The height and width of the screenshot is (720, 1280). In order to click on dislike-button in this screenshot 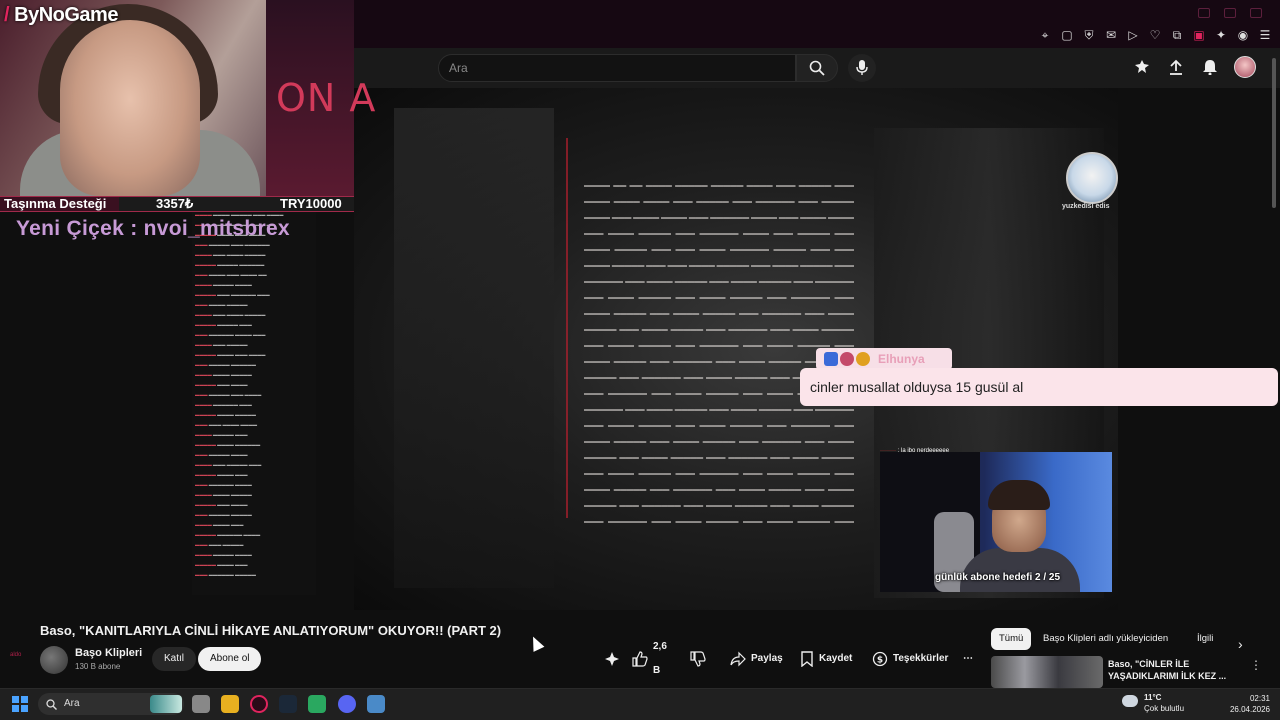, I will do `click(698, 659)`.